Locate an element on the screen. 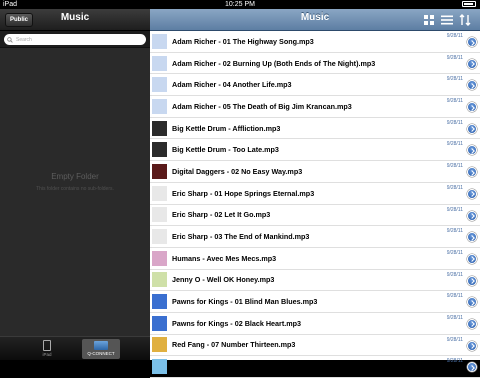 Image resolution: width=480 pixels, height=378 pixels. battery-icon is located at coordinates (469, 4).